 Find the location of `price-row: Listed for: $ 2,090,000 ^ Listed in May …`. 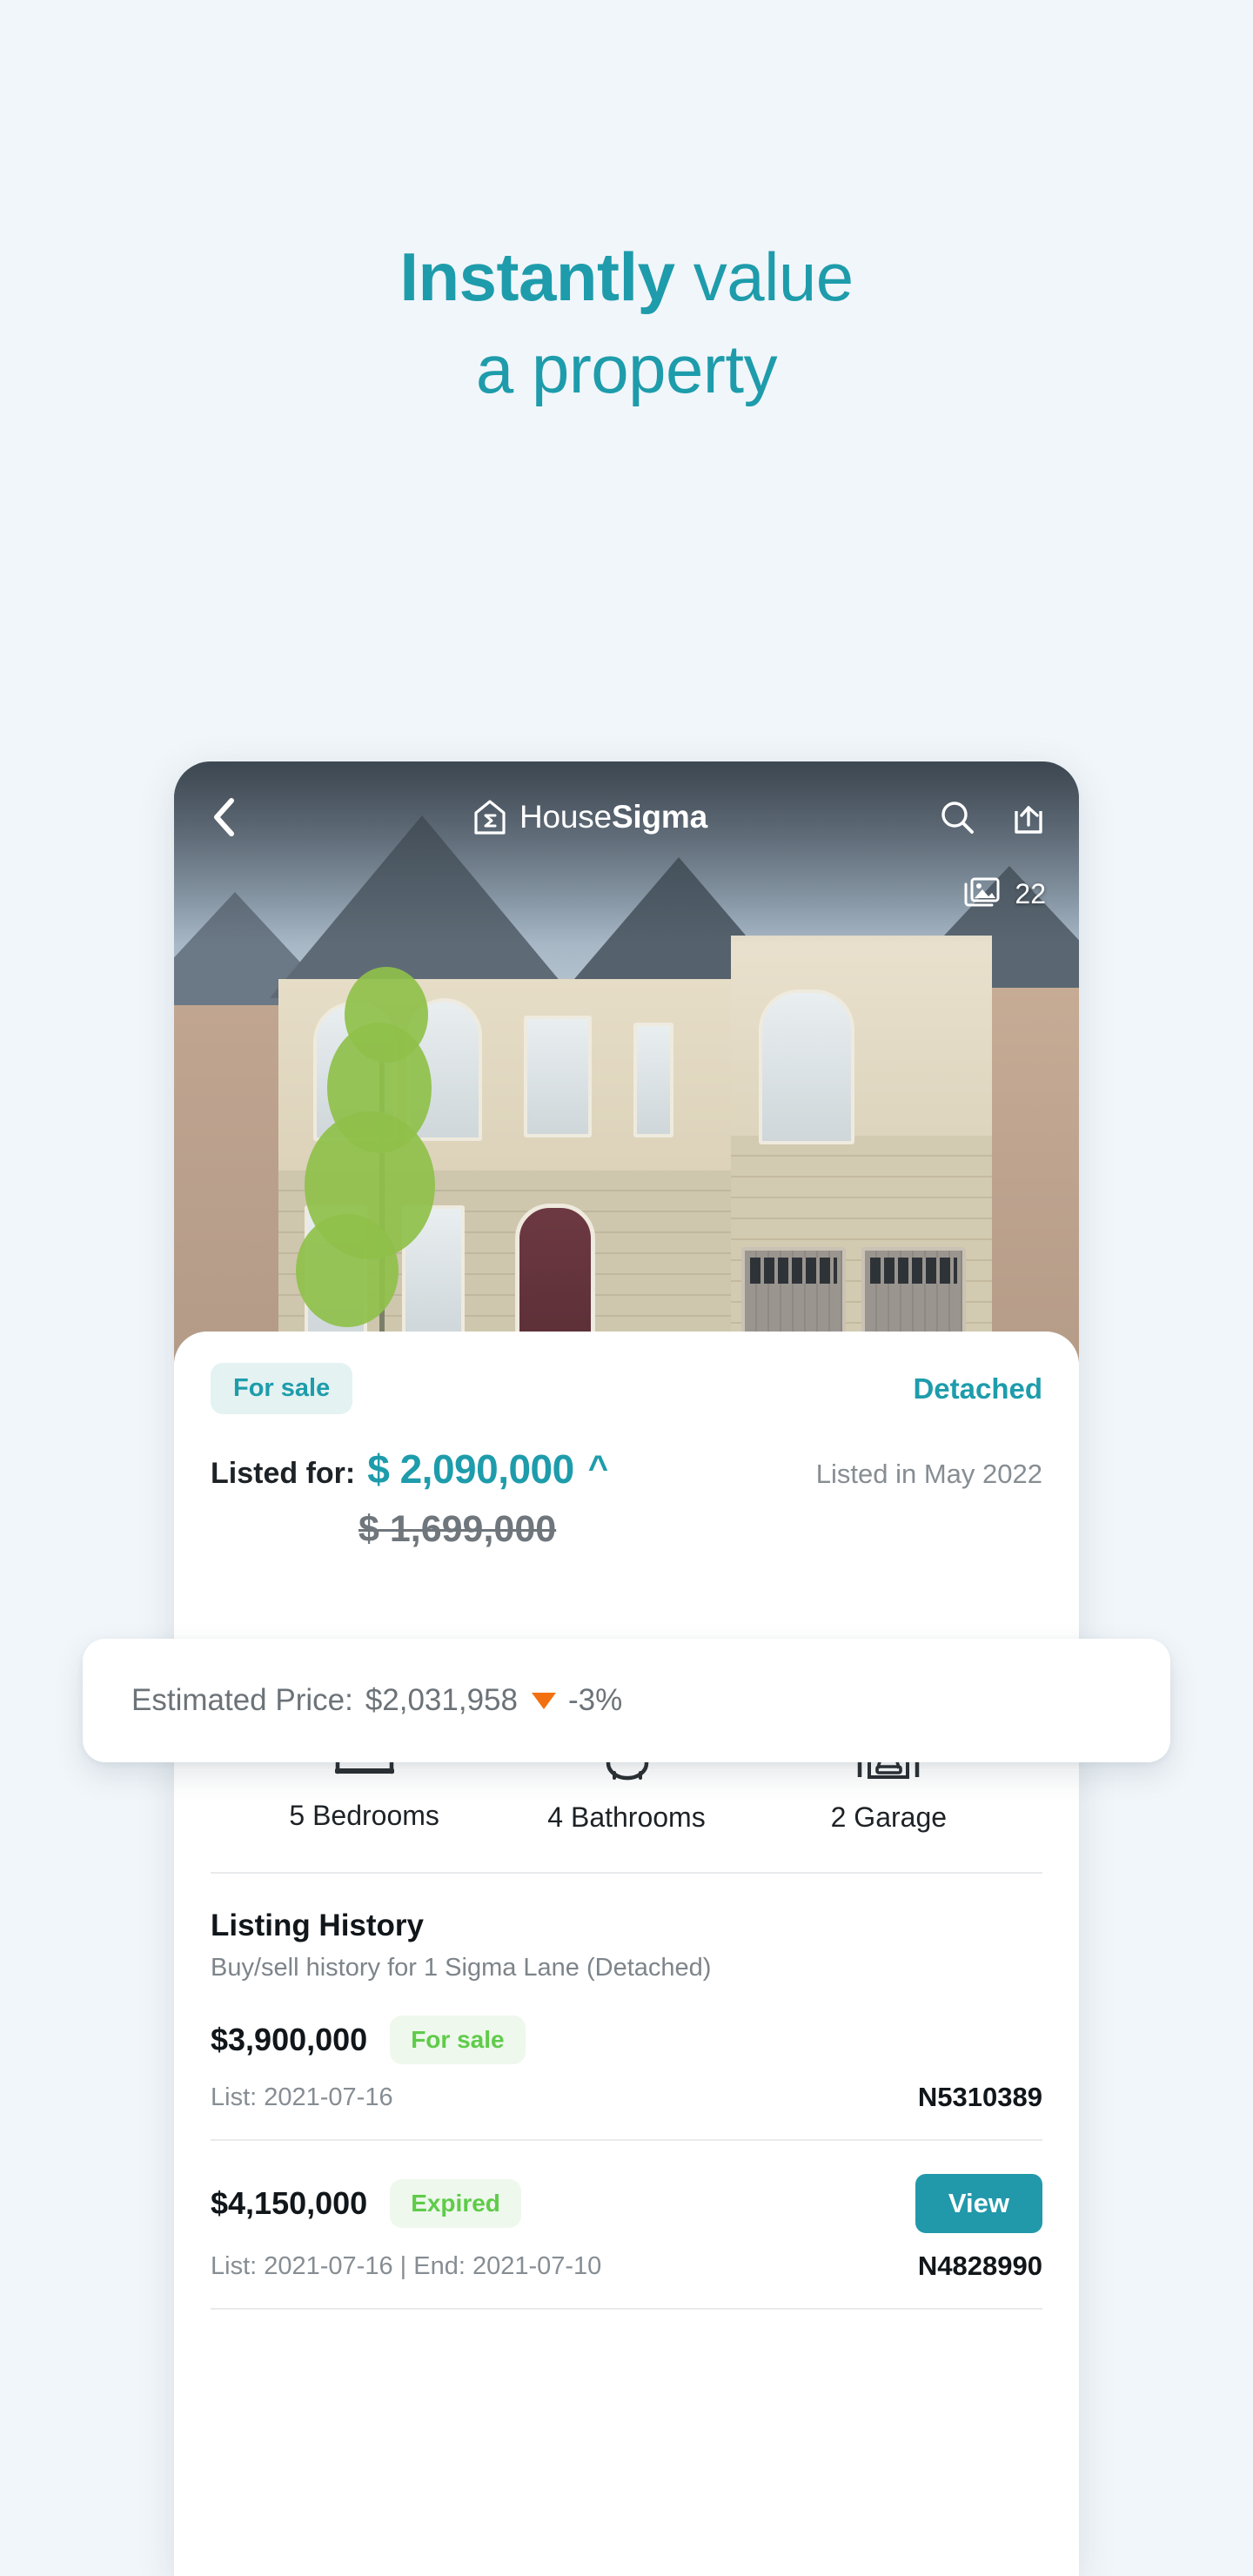

price-row: Listed for: $ 2,090,000 ^ Listed in May … is located at coordinates (626, 1469).